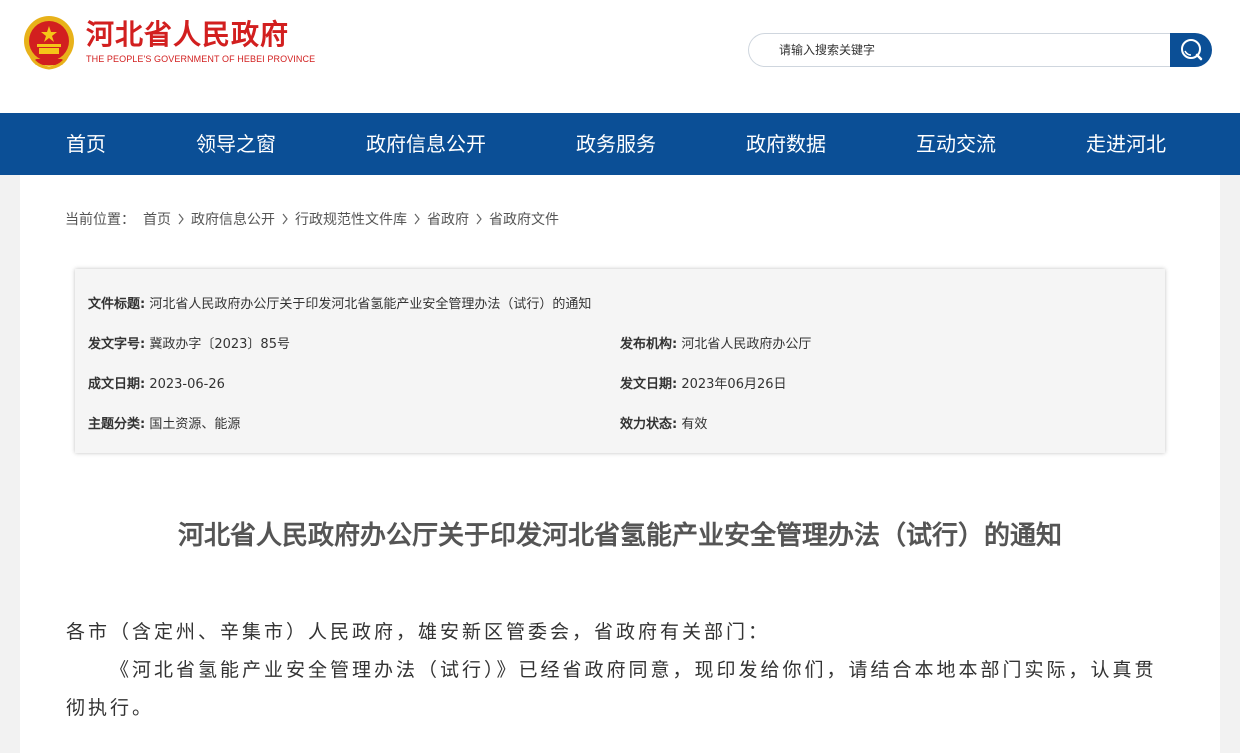 This screenshot has width=1240, height=753. I want to click on meta-label: 文件标题:, so click(117, 304).